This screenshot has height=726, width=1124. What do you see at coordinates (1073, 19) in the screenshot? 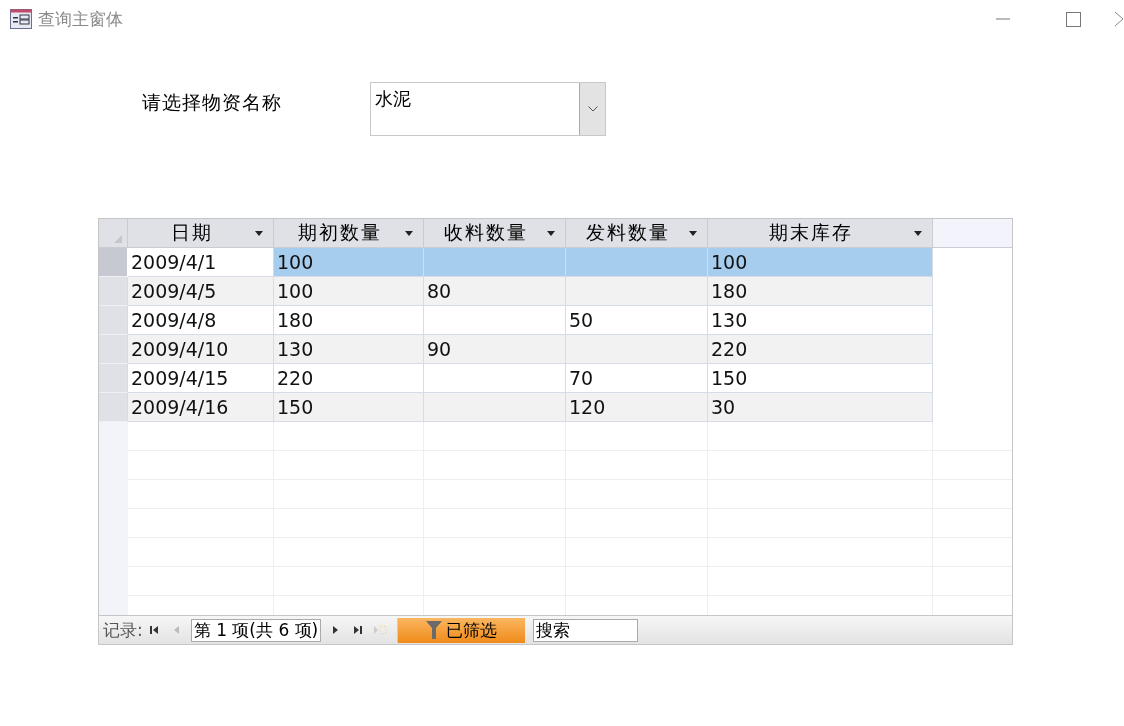
I see `maximize-icon` at bounding box center [1073, 19].